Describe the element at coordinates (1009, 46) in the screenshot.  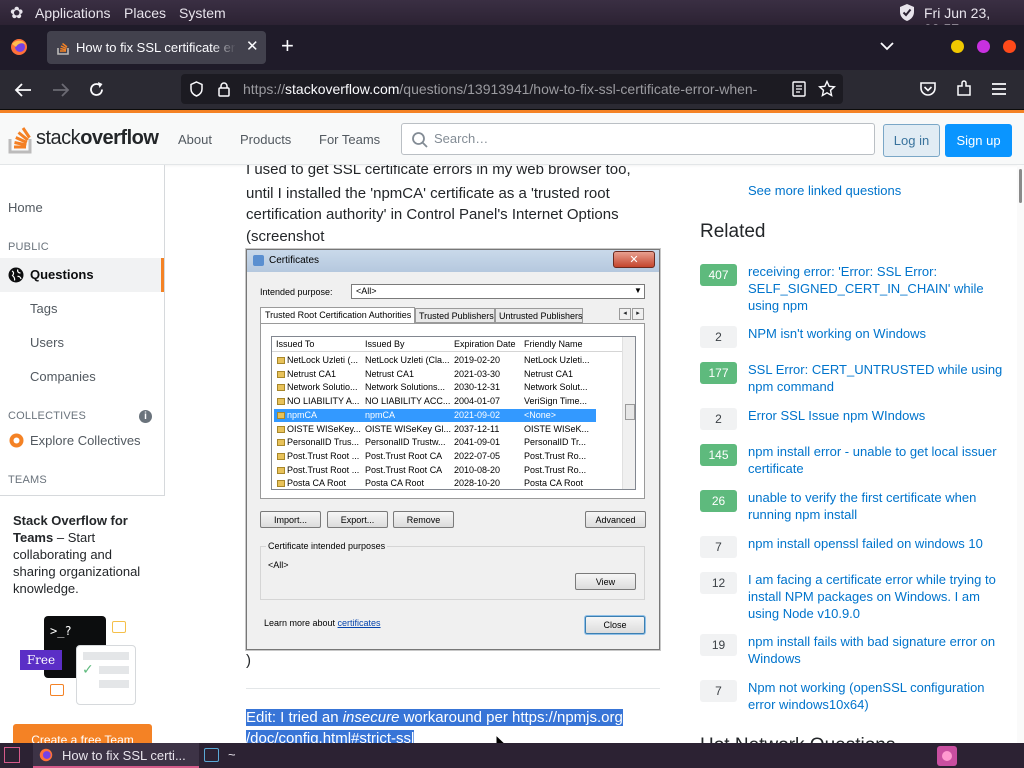
I see `close-window-icon` at that location.